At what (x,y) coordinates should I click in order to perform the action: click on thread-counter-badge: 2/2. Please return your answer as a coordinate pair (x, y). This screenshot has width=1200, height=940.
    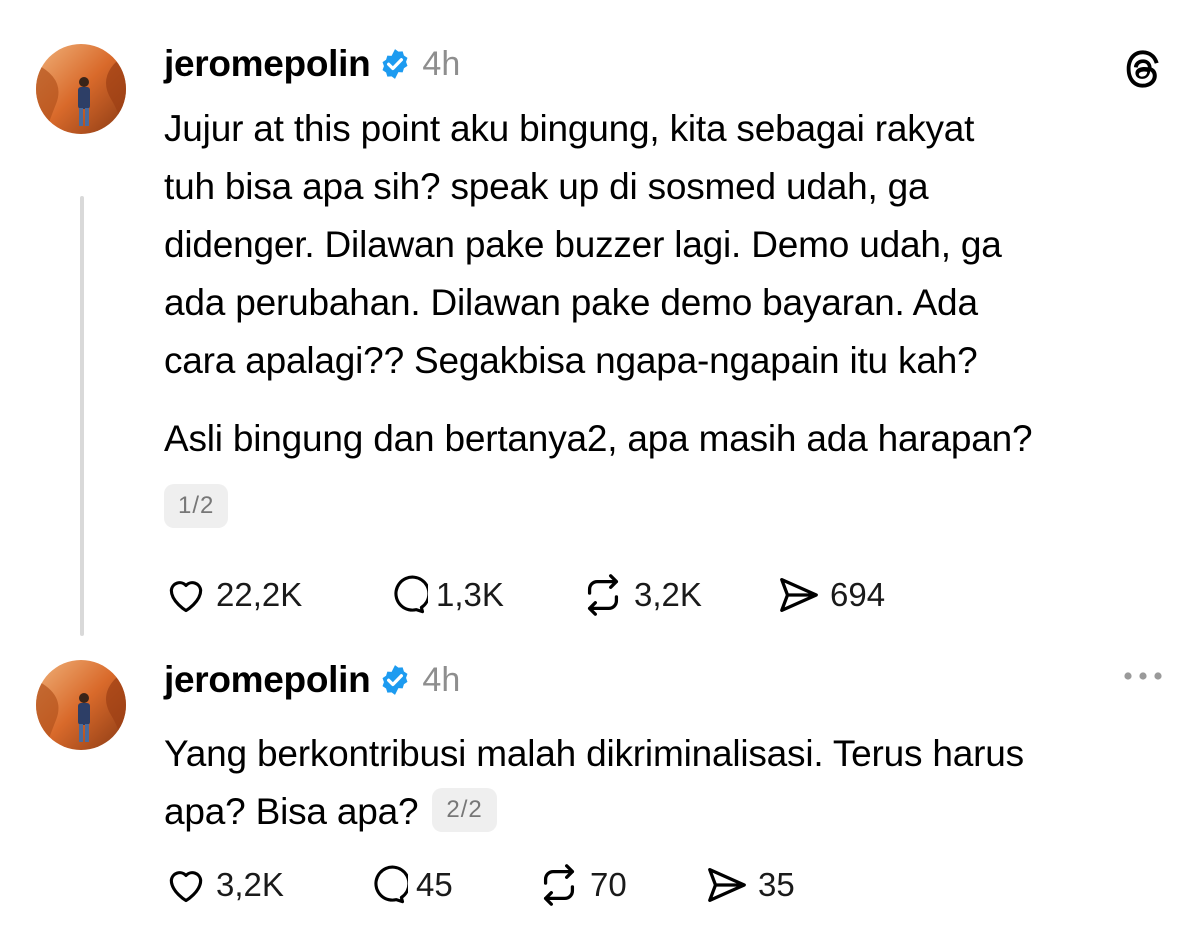
    Looking at the image, I should click on (464, 810).